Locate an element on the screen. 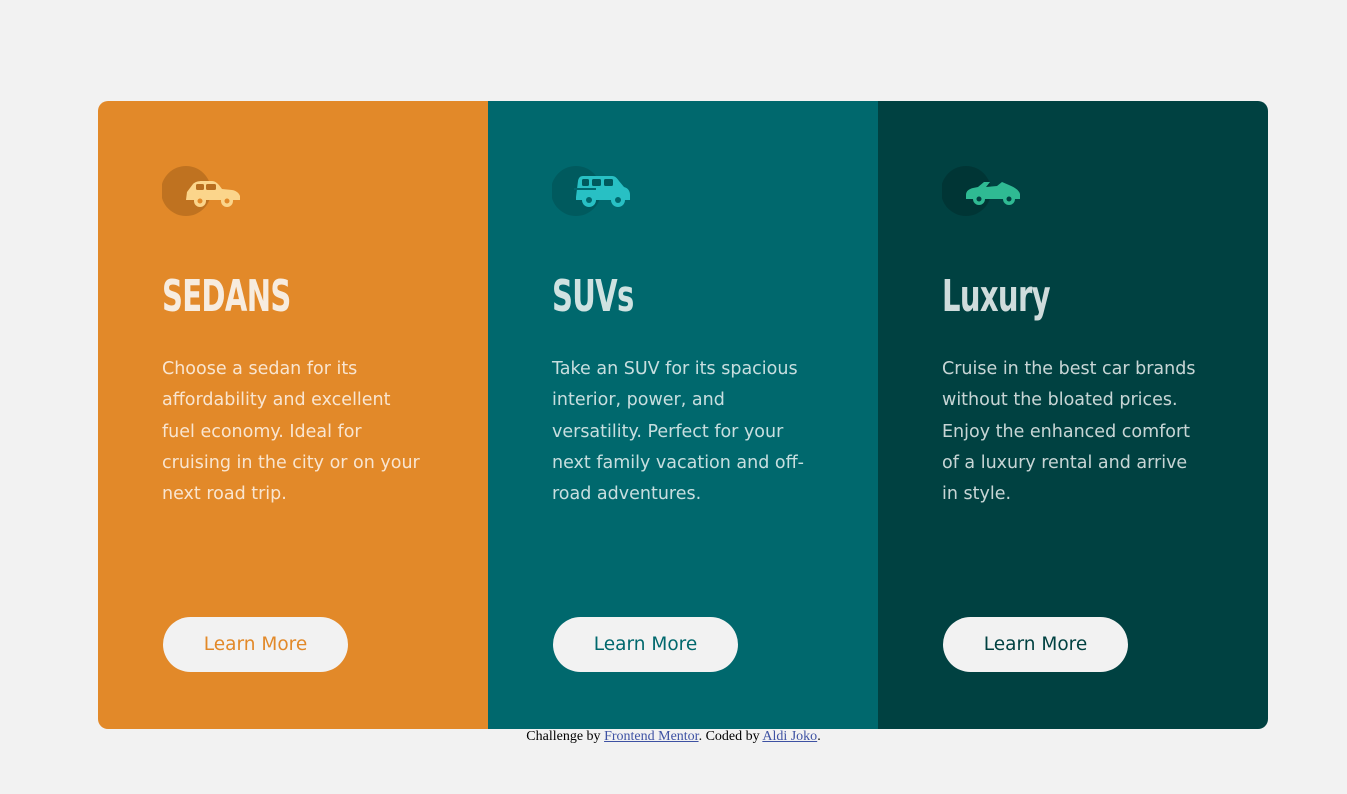  card-title: SEDANS is located at coordinates (226, 296).